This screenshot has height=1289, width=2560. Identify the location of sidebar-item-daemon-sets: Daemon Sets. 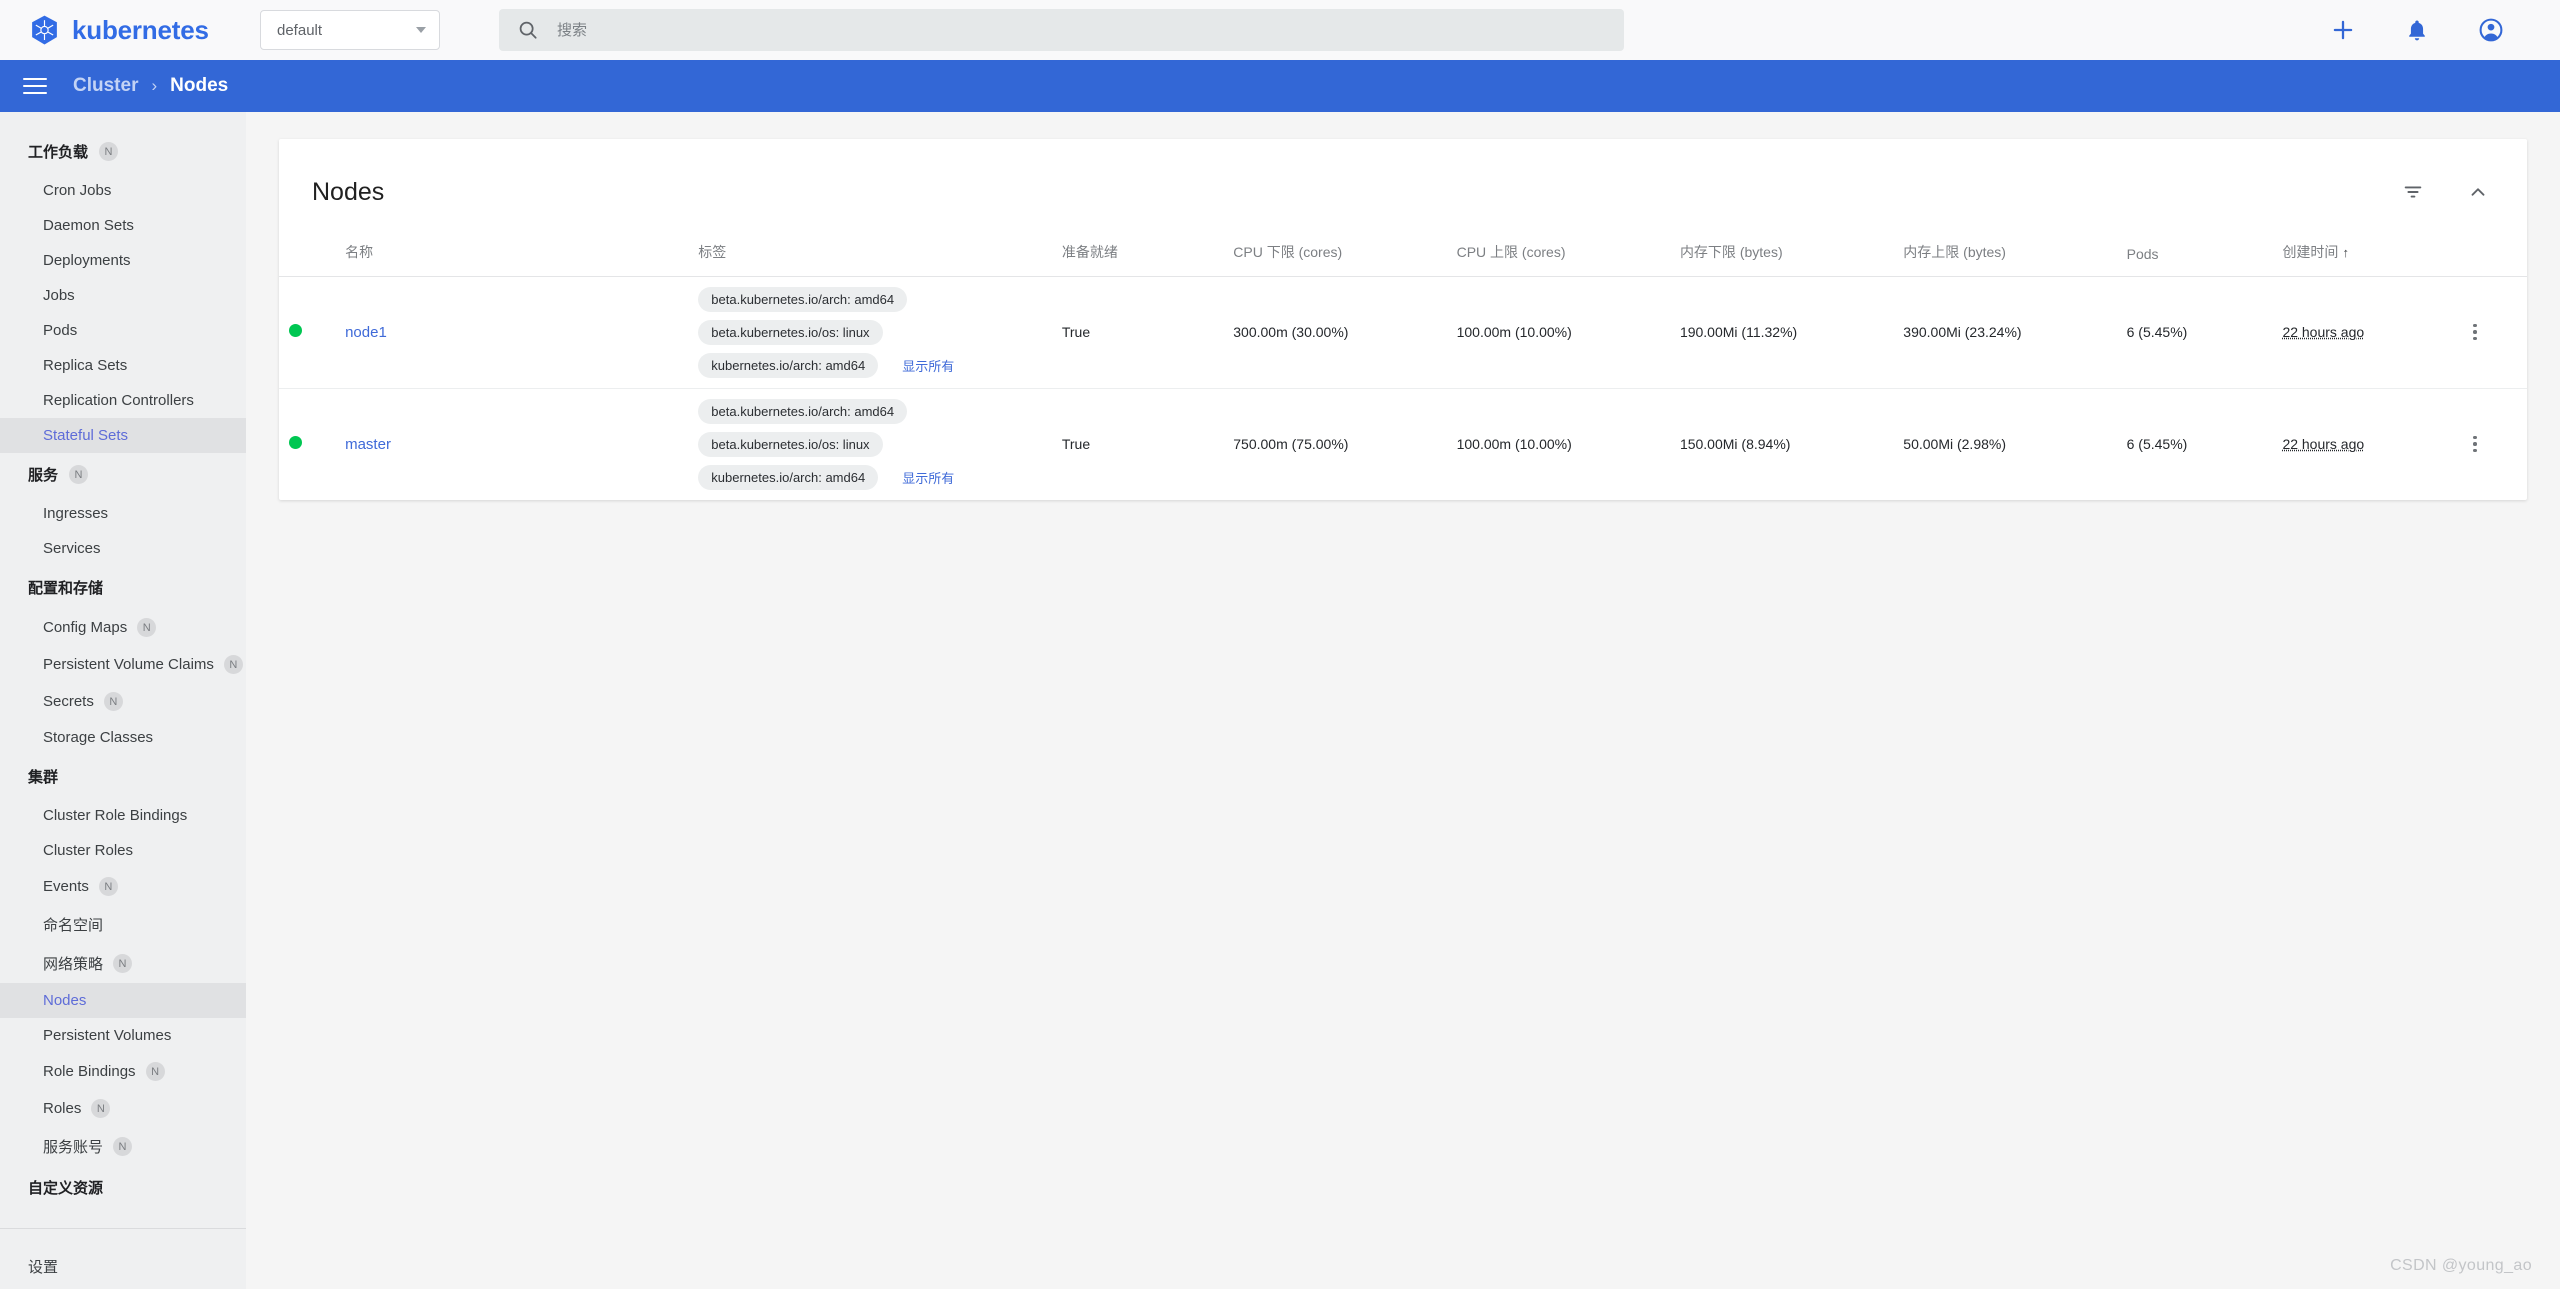
(123, 225).